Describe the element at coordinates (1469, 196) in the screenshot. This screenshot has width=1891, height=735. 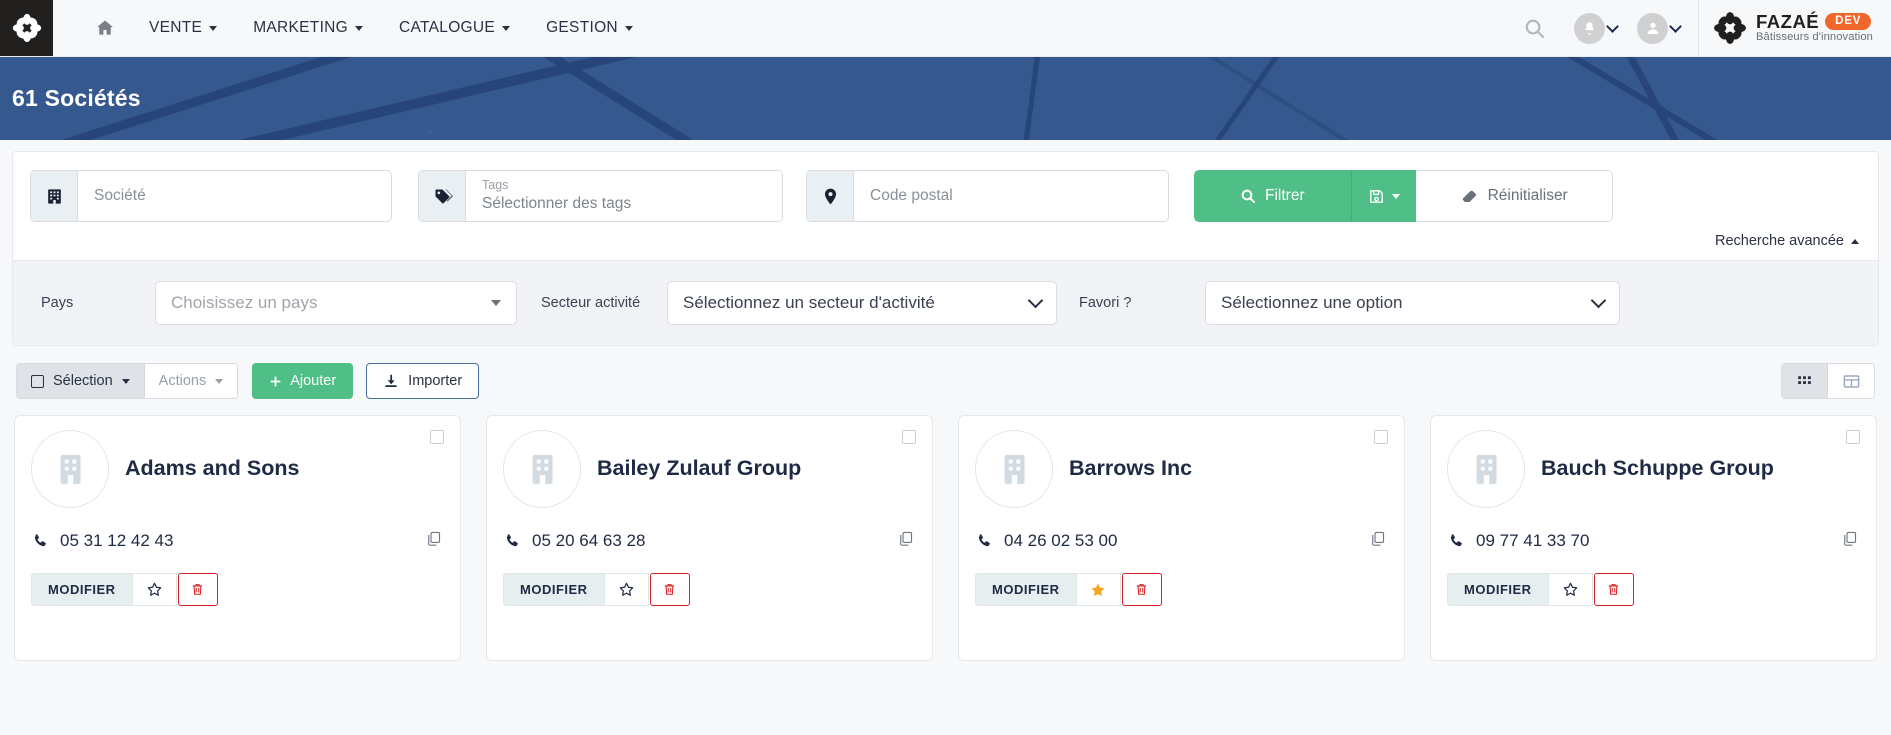
I see `eraser-icon` at that location.